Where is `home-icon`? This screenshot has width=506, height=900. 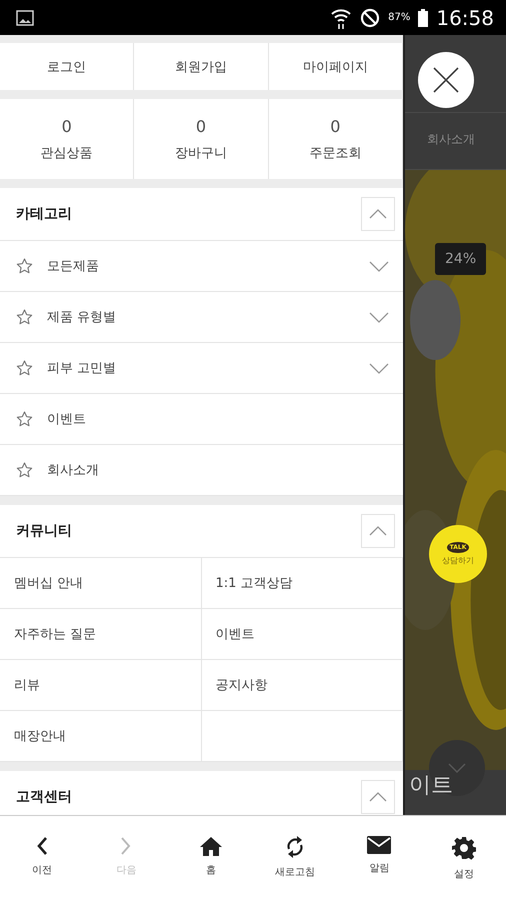
home-icon is located at coordinates (210, 846).